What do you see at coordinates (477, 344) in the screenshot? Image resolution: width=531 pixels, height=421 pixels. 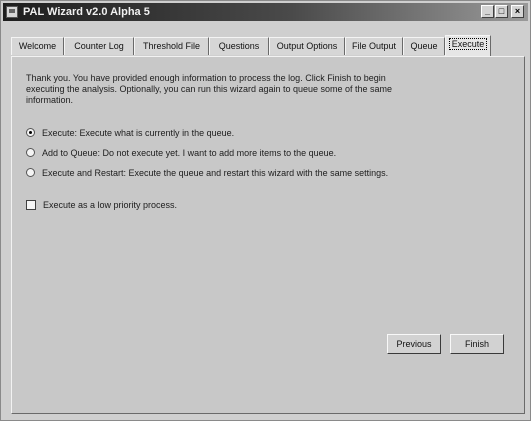 I see `finish-button: Finish` at bounding box center [477, 344].